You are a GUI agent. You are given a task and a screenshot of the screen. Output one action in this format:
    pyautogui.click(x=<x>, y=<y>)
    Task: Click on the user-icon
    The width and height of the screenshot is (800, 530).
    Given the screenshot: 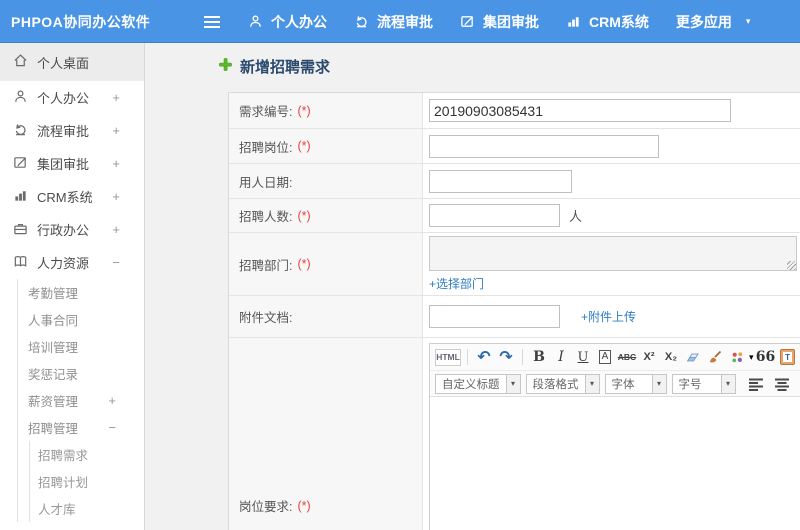 What is the action you would take?
    pyautogui.click(x=20, y=98)
    